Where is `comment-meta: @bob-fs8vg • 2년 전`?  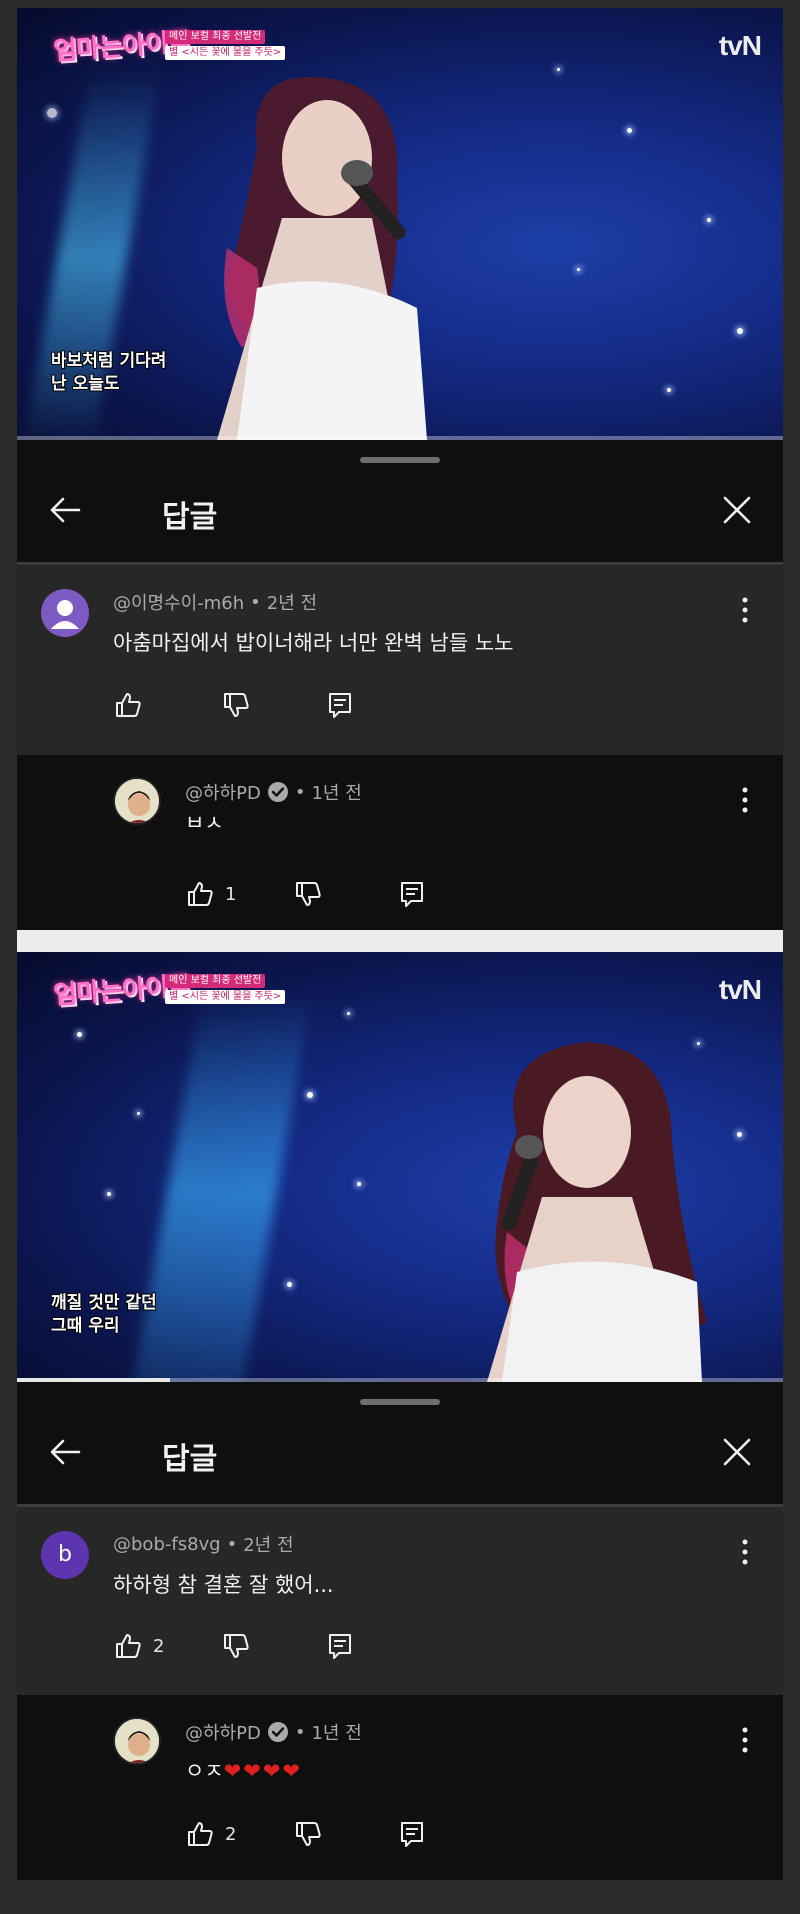 comment-meta: @bob-fs8vg • 2년 전 is located at coordinates (203, 1544).